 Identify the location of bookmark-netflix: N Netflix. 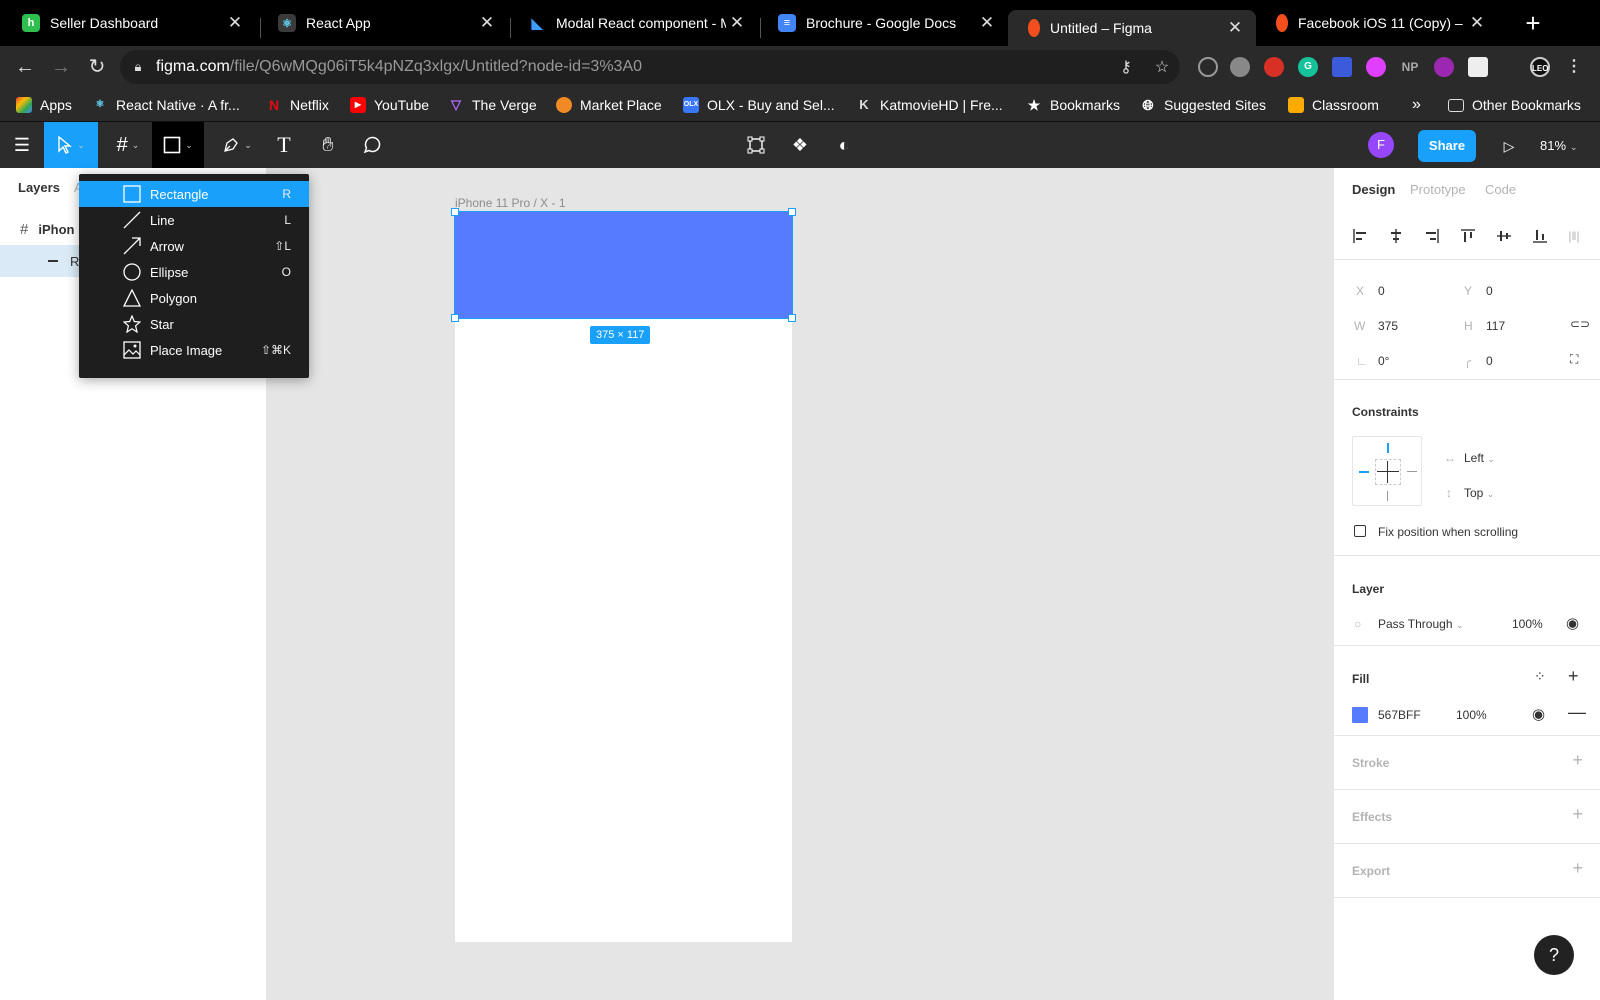
(297, 105).